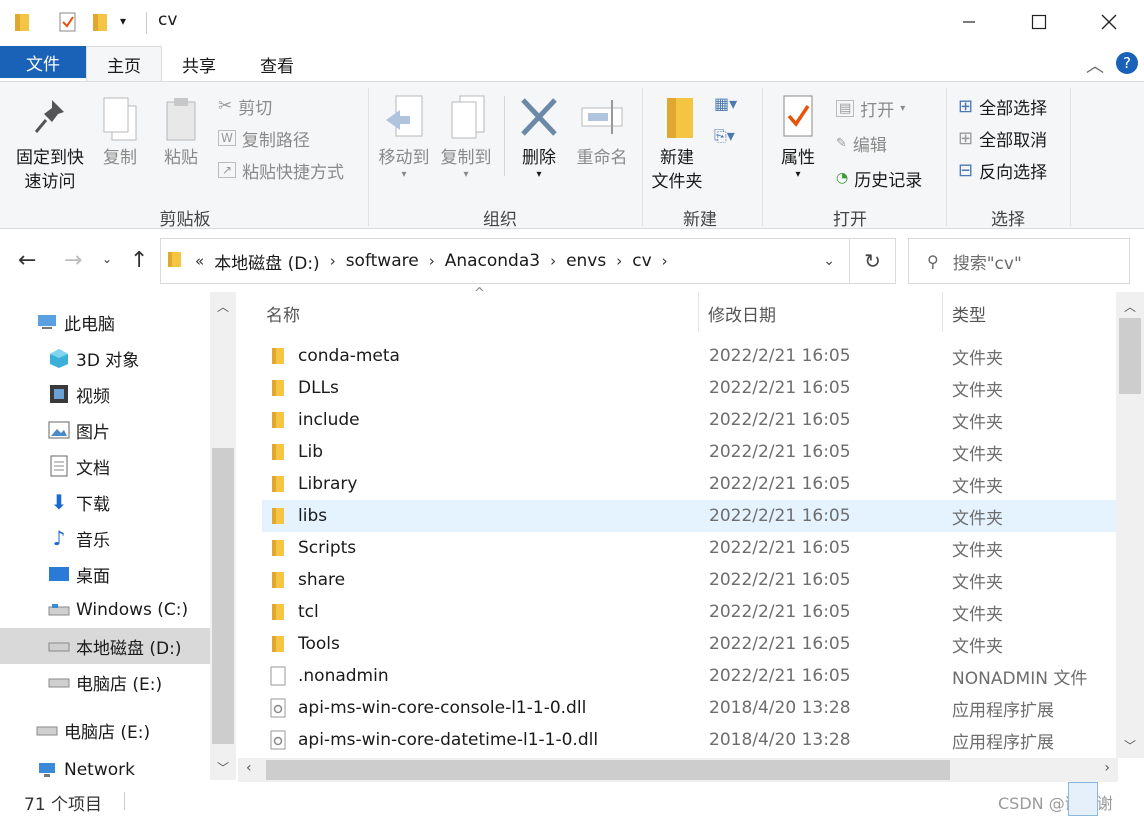  Describe the element at coordinates (725, 103) in the screenshot. I see `new-item-button: ▦▾` at that location.